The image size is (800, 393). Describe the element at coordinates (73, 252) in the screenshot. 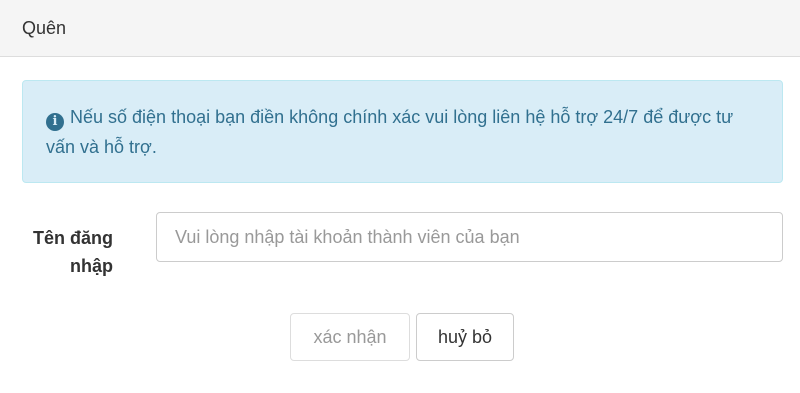

I see `username-label: Tên đăng nhập` at that location.